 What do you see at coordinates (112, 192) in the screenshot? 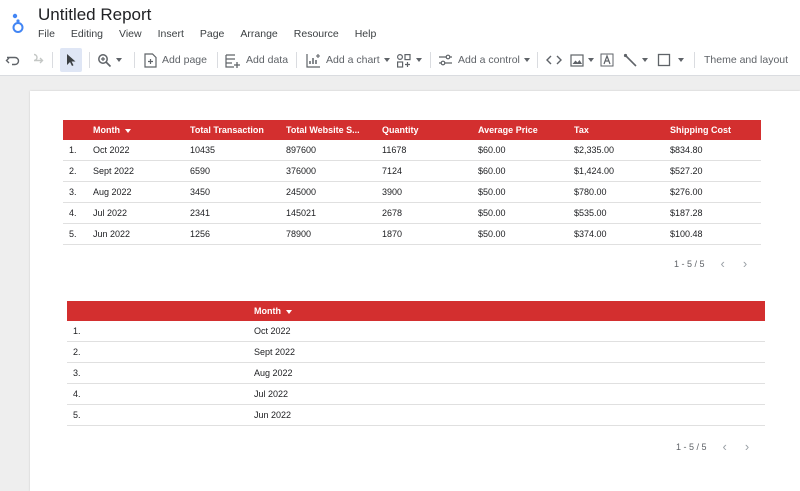
I see `cell-month: Aug 2022` at bounding box center [112, 192].